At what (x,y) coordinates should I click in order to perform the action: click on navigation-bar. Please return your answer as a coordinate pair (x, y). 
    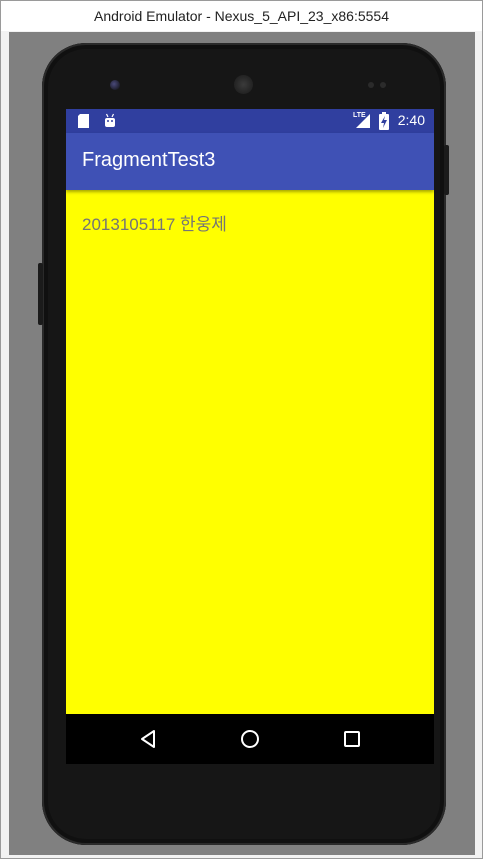
    Looking at the image, I should click on (250, 739).